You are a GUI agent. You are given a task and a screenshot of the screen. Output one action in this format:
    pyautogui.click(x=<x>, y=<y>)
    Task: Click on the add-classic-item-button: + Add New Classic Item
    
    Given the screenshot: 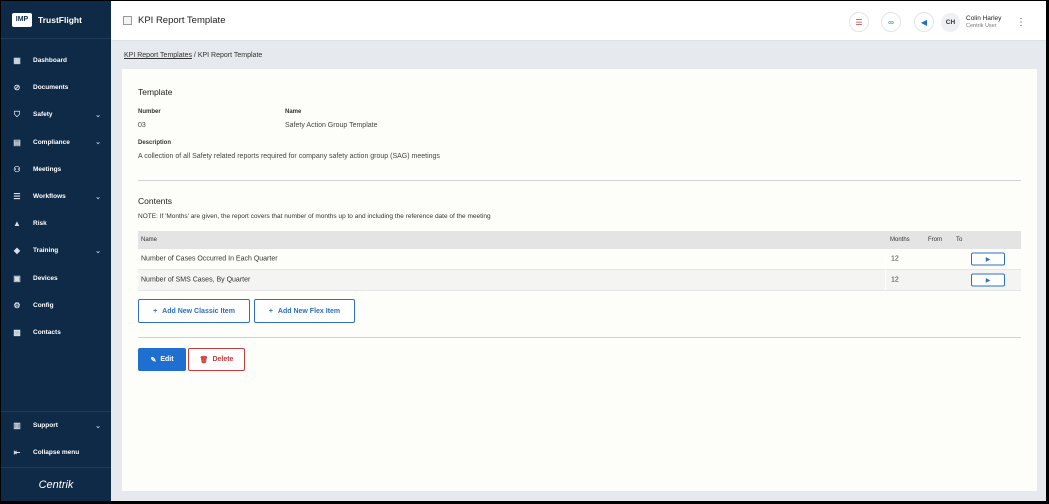 What is the action you would take?
    pyautogui.click(x=194, y=311)
    